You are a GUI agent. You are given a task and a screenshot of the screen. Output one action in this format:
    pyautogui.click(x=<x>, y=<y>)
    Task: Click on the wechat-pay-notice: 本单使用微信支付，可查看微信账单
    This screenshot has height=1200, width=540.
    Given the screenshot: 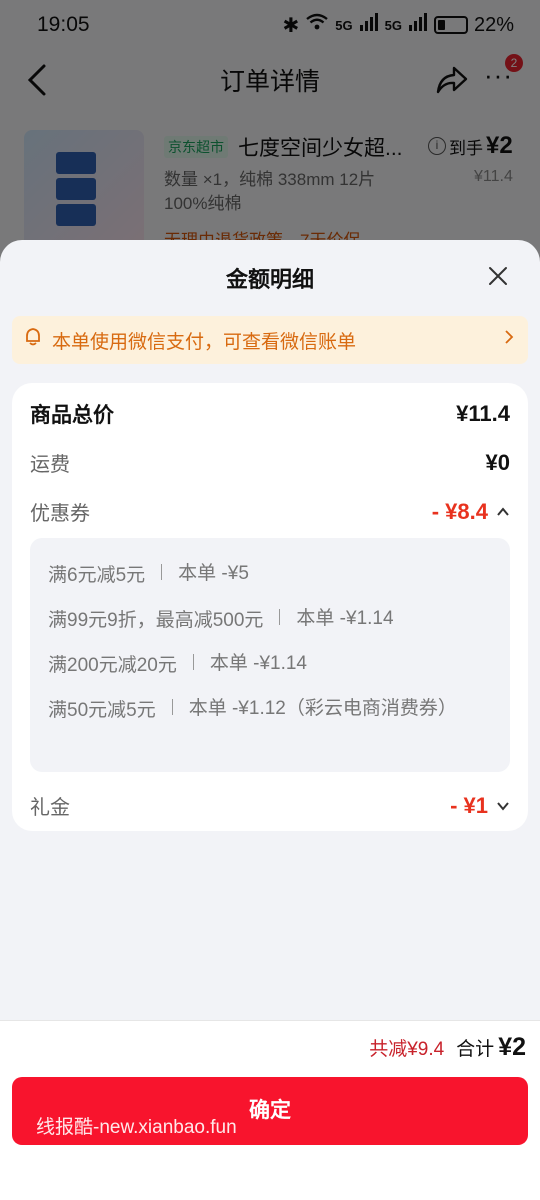 What is the action you would take?
    pyautogui.click(x=270, y=340)
    